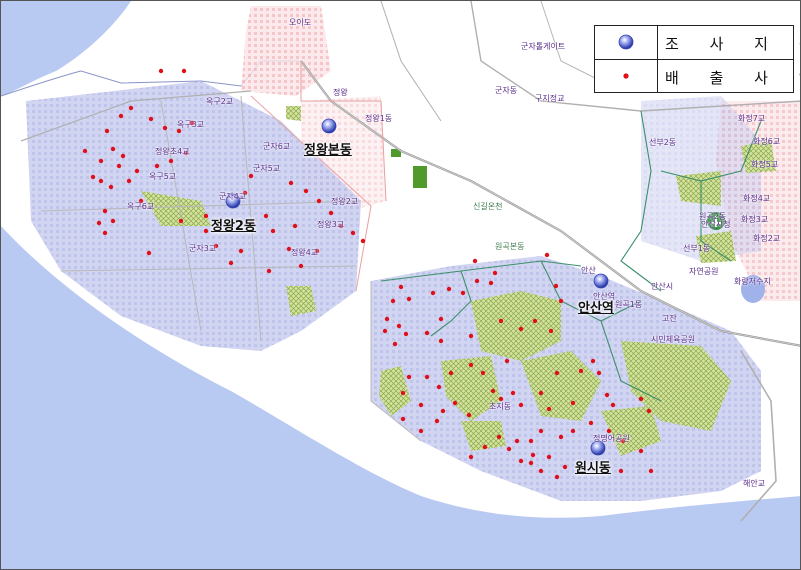  What do you see at coordinates (328, 148) in the screenshot?
I see `site-label-jeongwangbon: 정왕본동` at bounding box center [328, 148].